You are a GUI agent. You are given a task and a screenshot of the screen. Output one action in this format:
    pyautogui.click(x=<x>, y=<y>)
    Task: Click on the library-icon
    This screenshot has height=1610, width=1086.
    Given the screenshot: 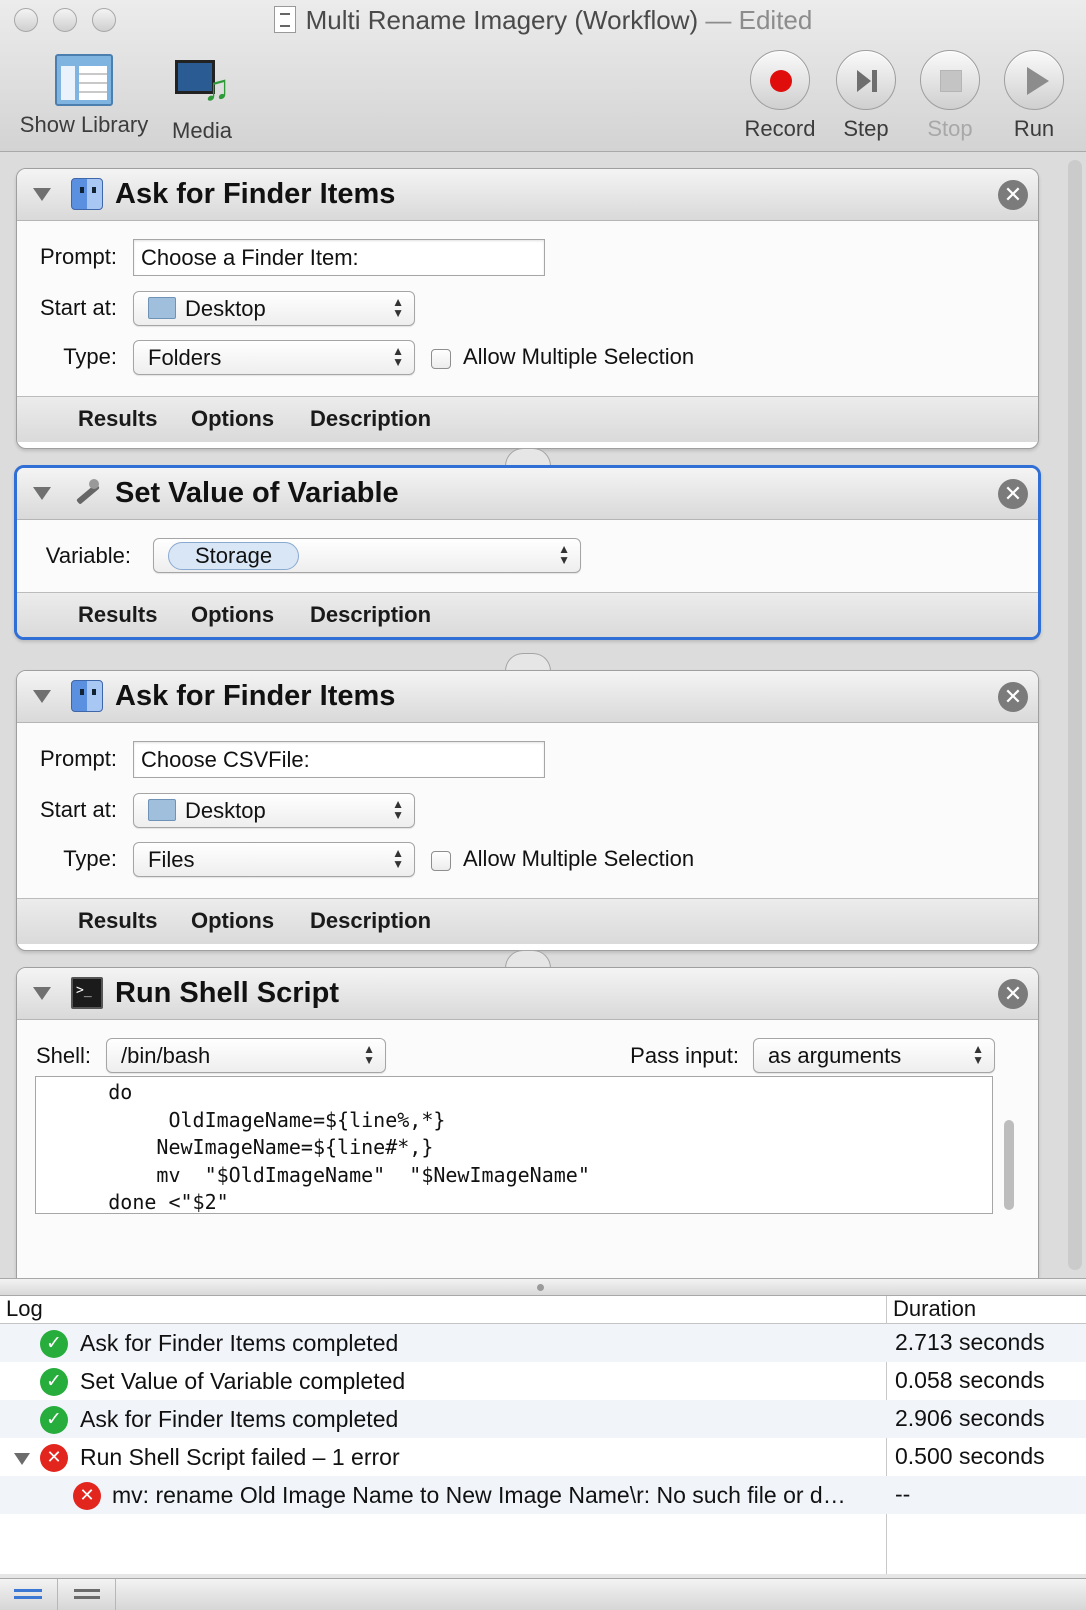 What is the action you would take?
    pyautogui.click(x=84, y=80)
    